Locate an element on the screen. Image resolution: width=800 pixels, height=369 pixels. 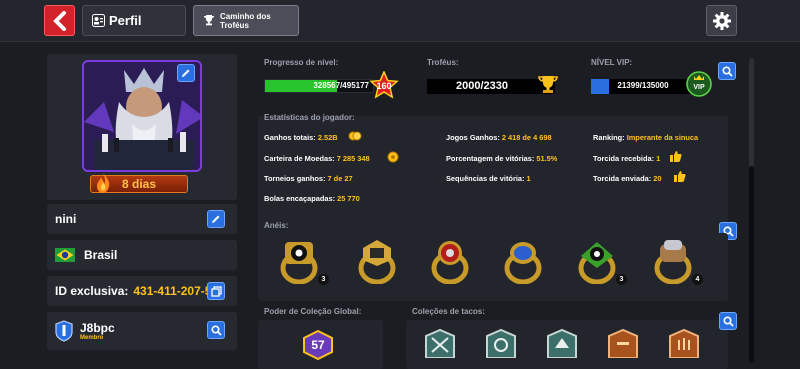
cheers-received-label: Torcida recebida: is located at coordinates (624, 158).